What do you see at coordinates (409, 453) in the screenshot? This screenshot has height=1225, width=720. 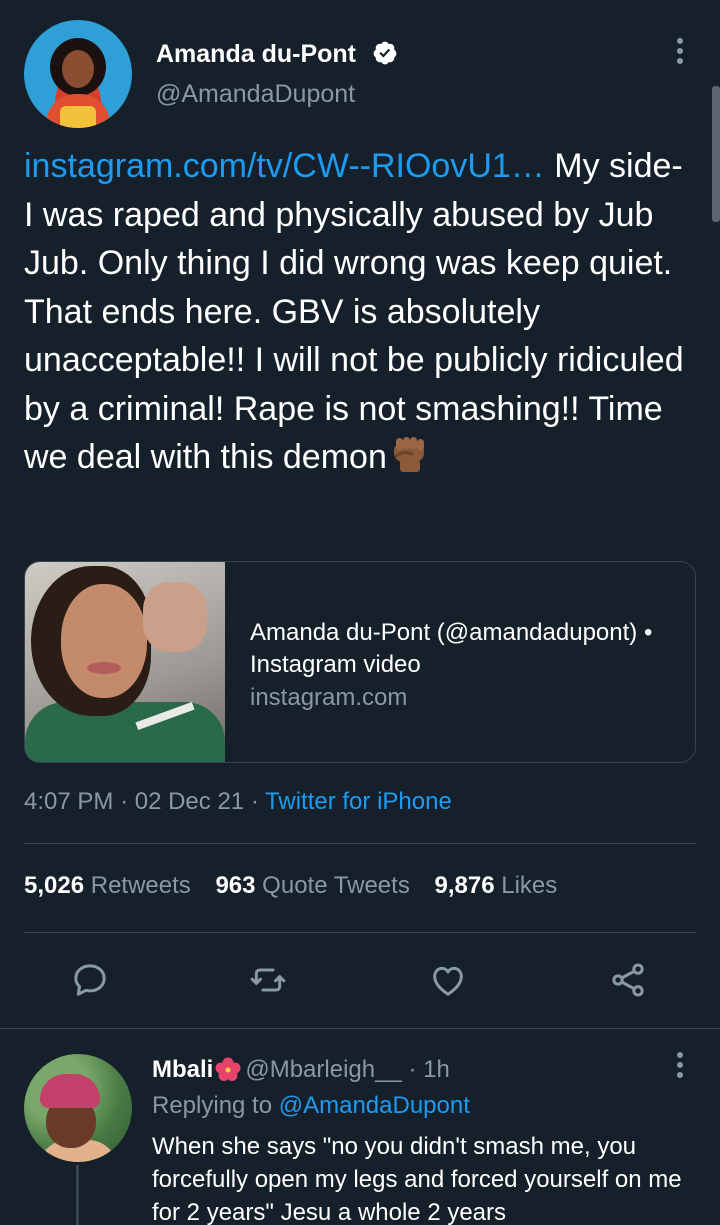 I see `raised-fist-icon` at bounding box center [409, 453].